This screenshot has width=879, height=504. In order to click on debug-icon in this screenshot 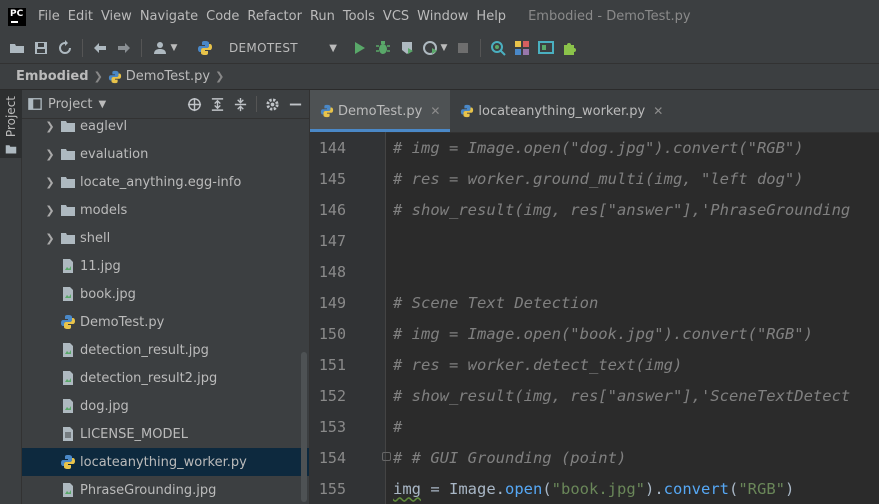, I will do `click(383, 48)`.